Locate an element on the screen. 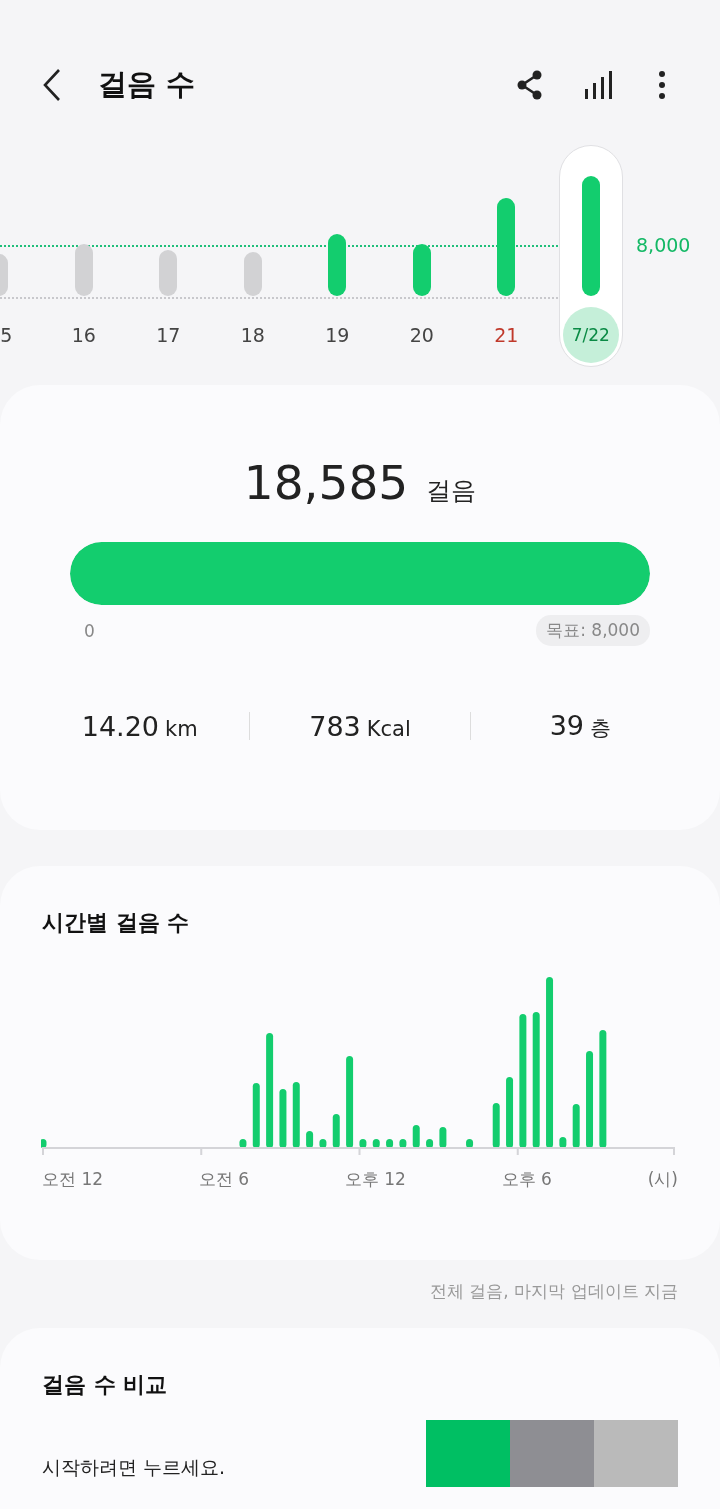 The width and height of the screenshot is (720, 1509). day-label: 20 is located at coordinates (421, 335).